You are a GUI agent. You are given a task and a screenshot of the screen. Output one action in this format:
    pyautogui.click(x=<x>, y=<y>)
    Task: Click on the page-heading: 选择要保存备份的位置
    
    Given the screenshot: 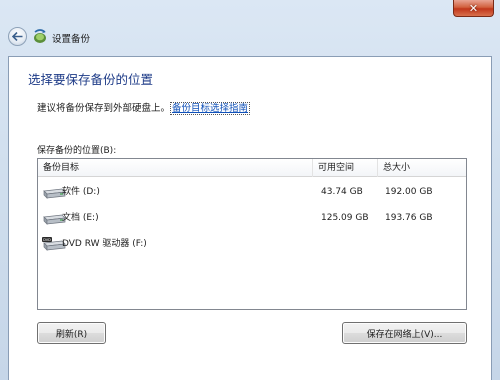 What is the action you would take?
    pyautogui.click(x=91, y=79)
    